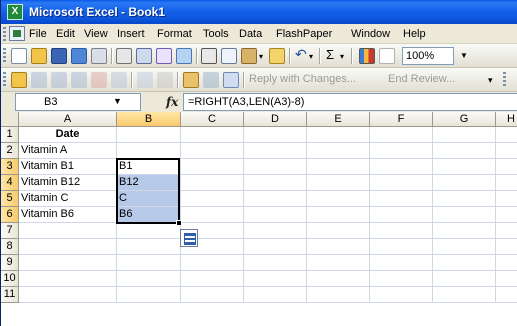 Image resolution: width=517 pixels, height=326 pixels. What do you see at coordinates (401, 119) in the screenshot?
I see `column-header-f: F` at bounding box center [401, 119].